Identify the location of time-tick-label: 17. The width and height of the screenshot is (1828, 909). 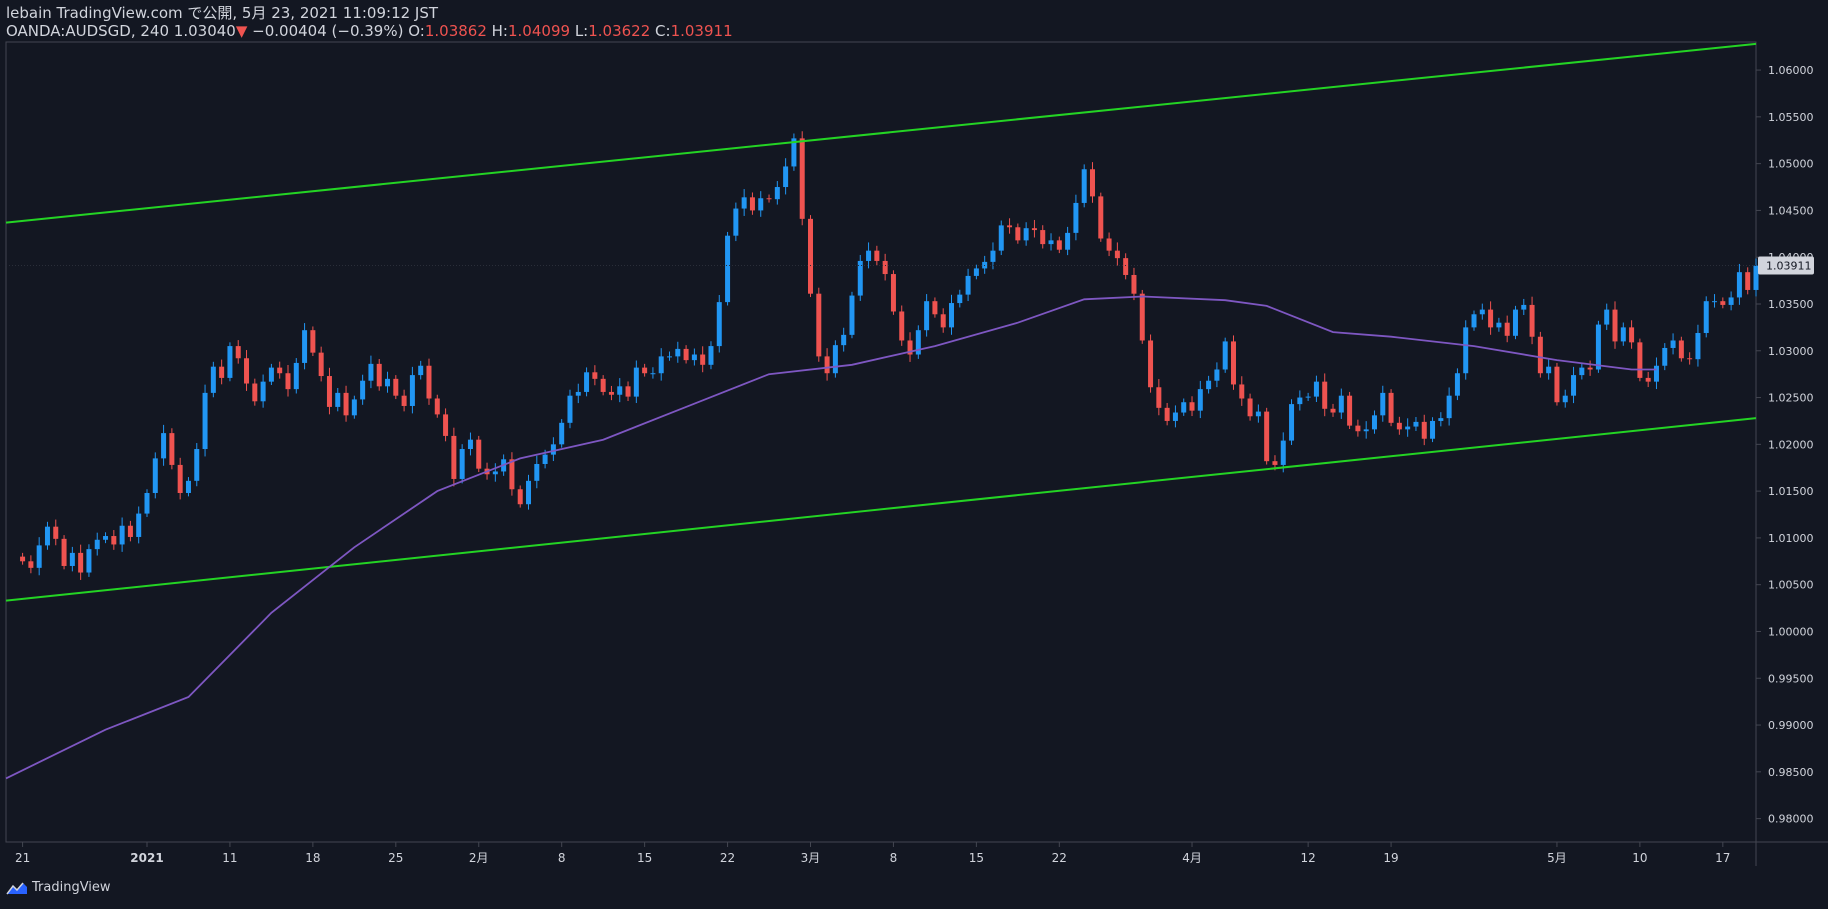
(1722, 858).